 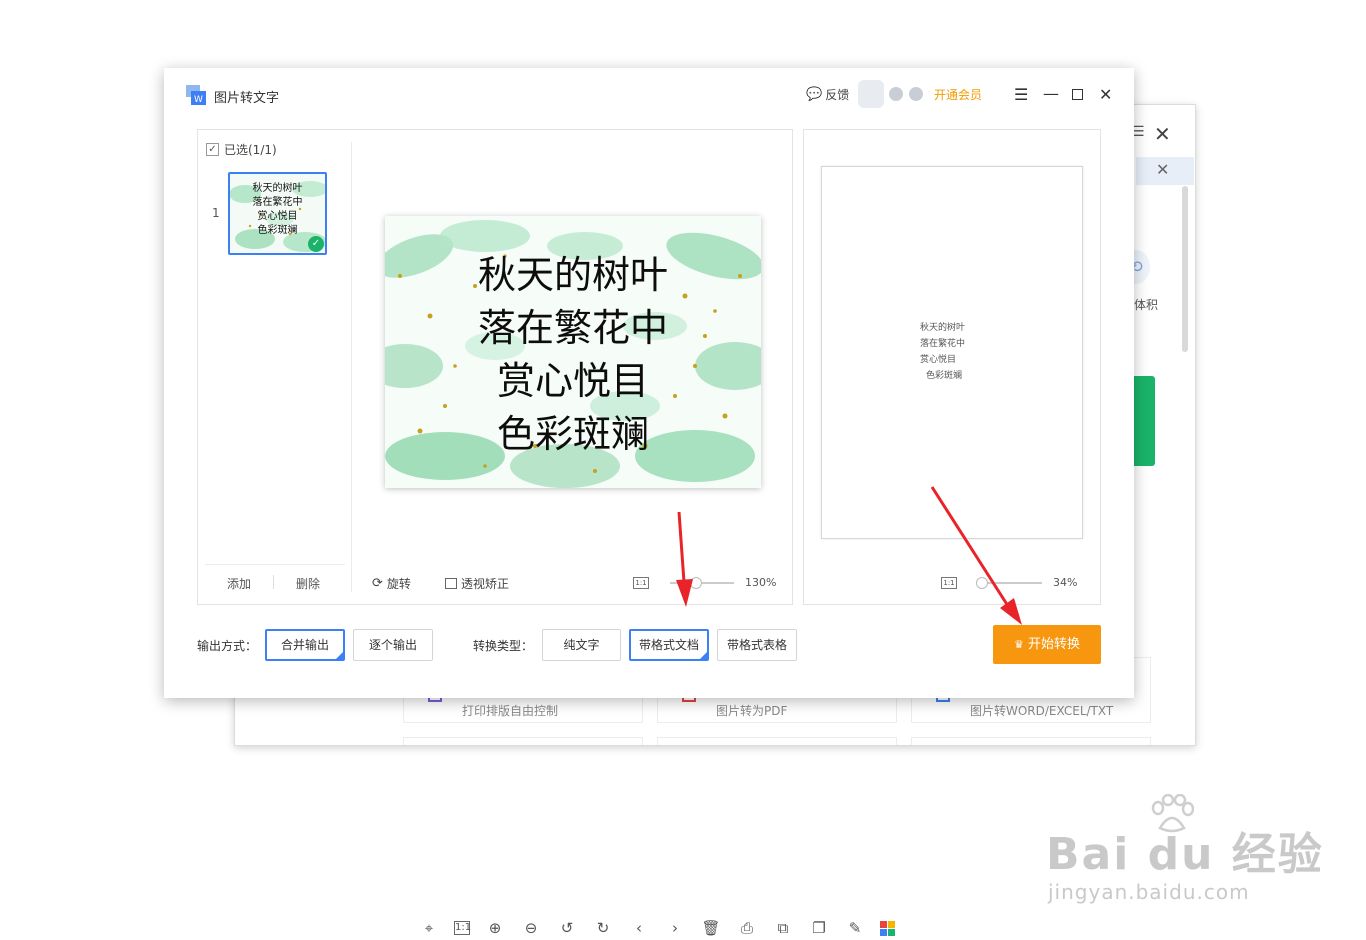 What do you see at coordinates (462, 928) in the screenshot?
I see `actual-size-icon: 1:1` at bounding box center [462, 928].